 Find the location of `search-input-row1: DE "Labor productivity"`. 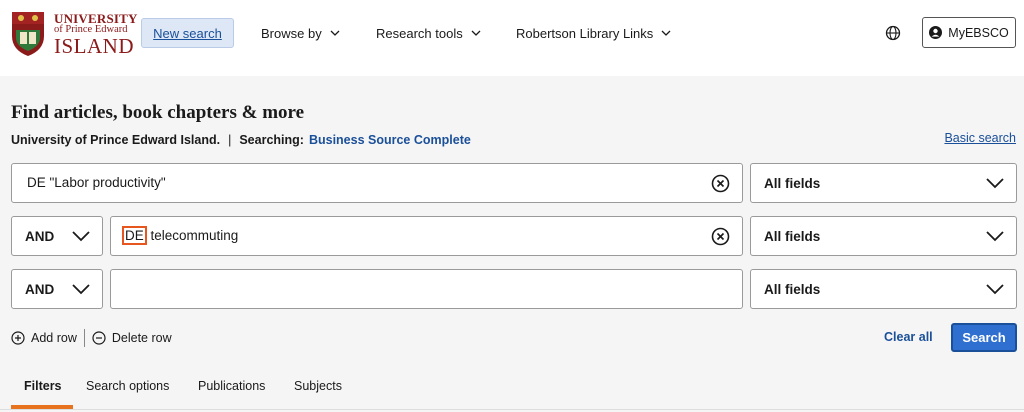

search-input-row1: DE "Labor productivity" is located at coordinates (377, 183).